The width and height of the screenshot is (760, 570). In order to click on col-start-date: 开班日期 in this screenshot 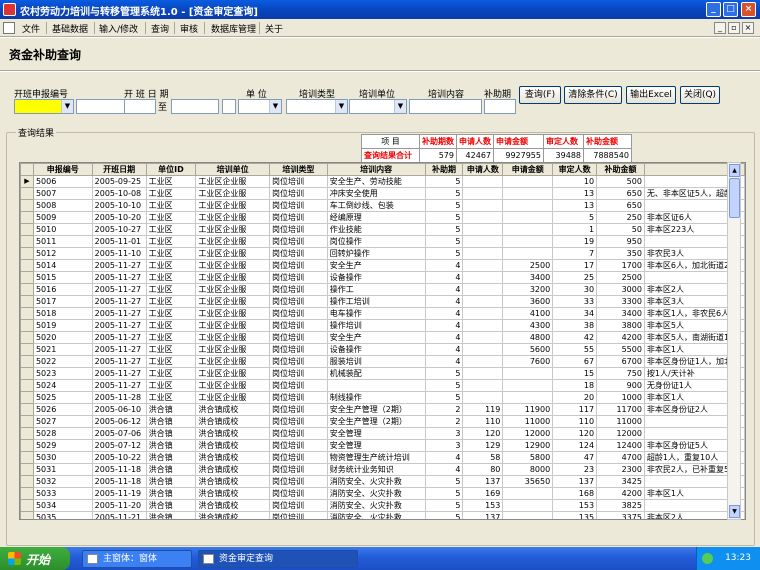, I will do `click(119, 169)`.